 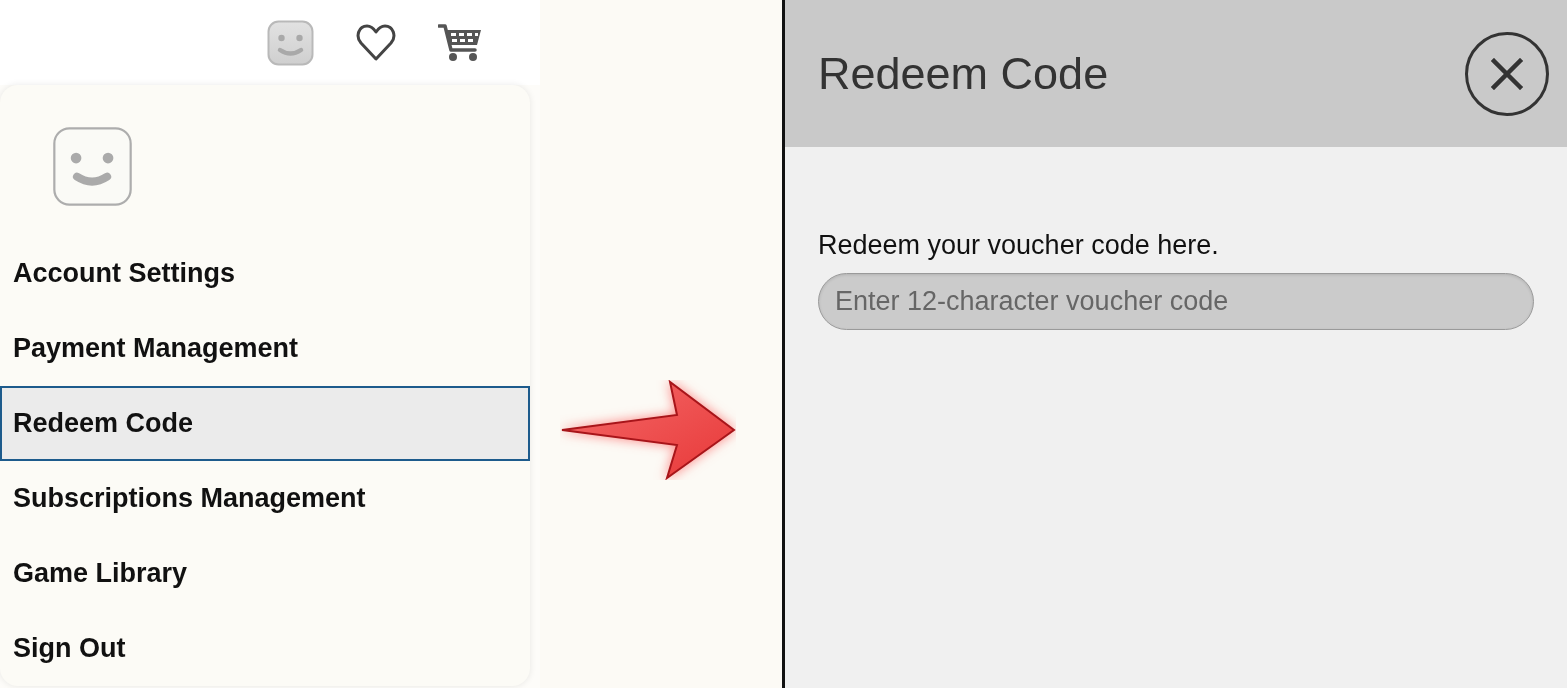 What do you see at coordinates (265, 273) in the screenshot?
I see `menu-item: Account Settings` at bounding box center [265, 273].